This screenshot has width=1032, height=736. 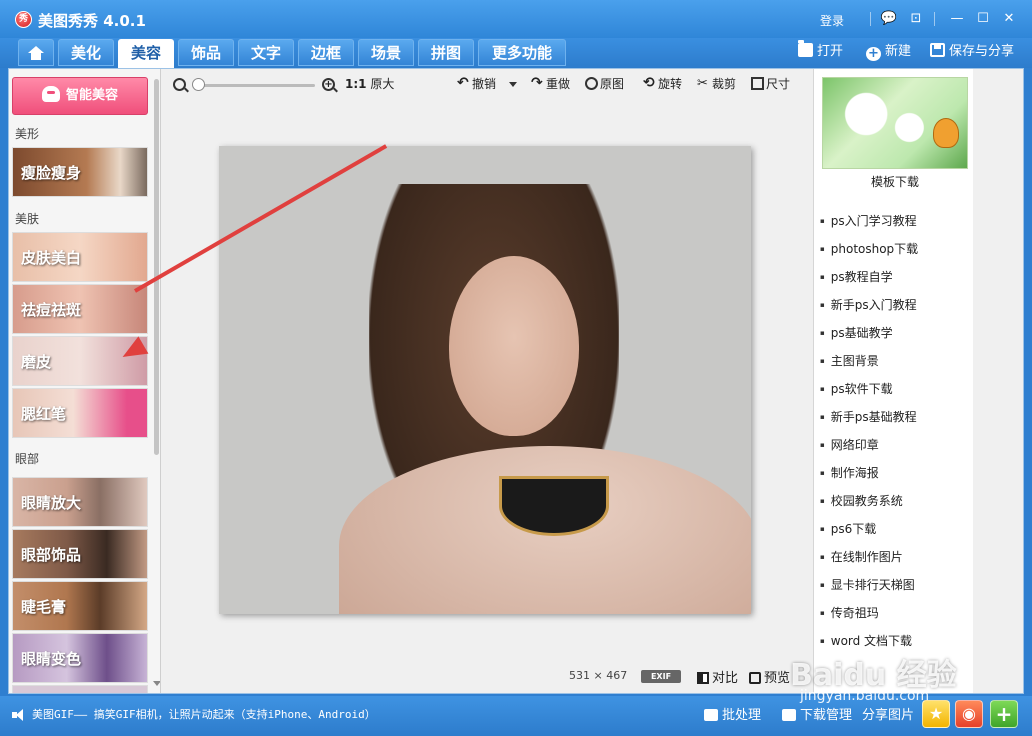 I want to click on redo-label: 重做, so click(x=558, y=84).